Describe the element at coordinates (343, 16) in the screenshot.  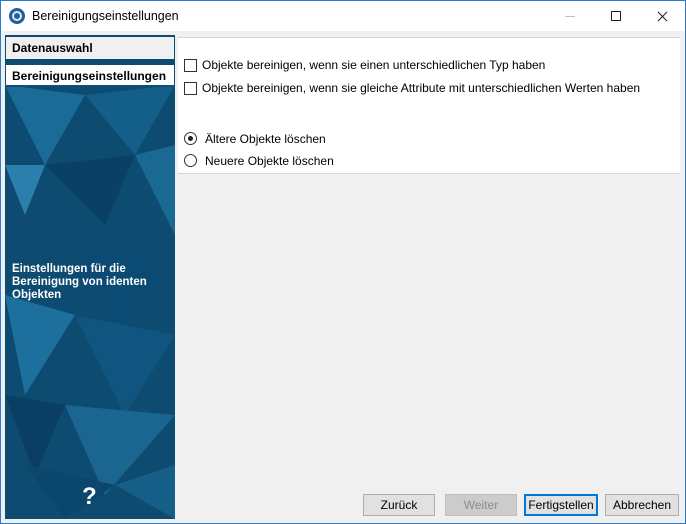
I see `title-bar: Bereinigungseinstellungen` at that location.